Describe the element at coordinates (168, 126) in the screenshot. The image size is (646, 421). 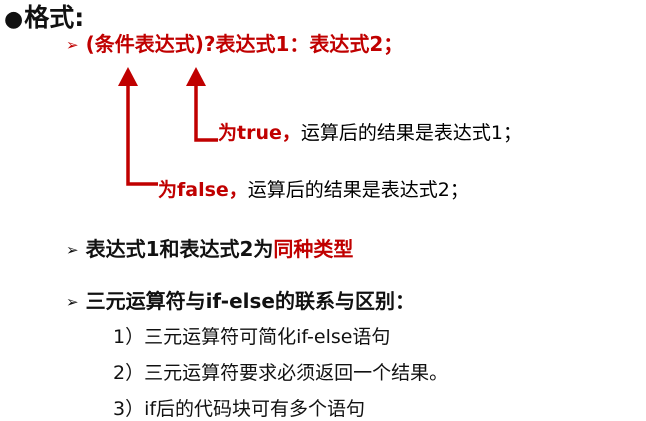
I see `annotation-arrows` at that location.